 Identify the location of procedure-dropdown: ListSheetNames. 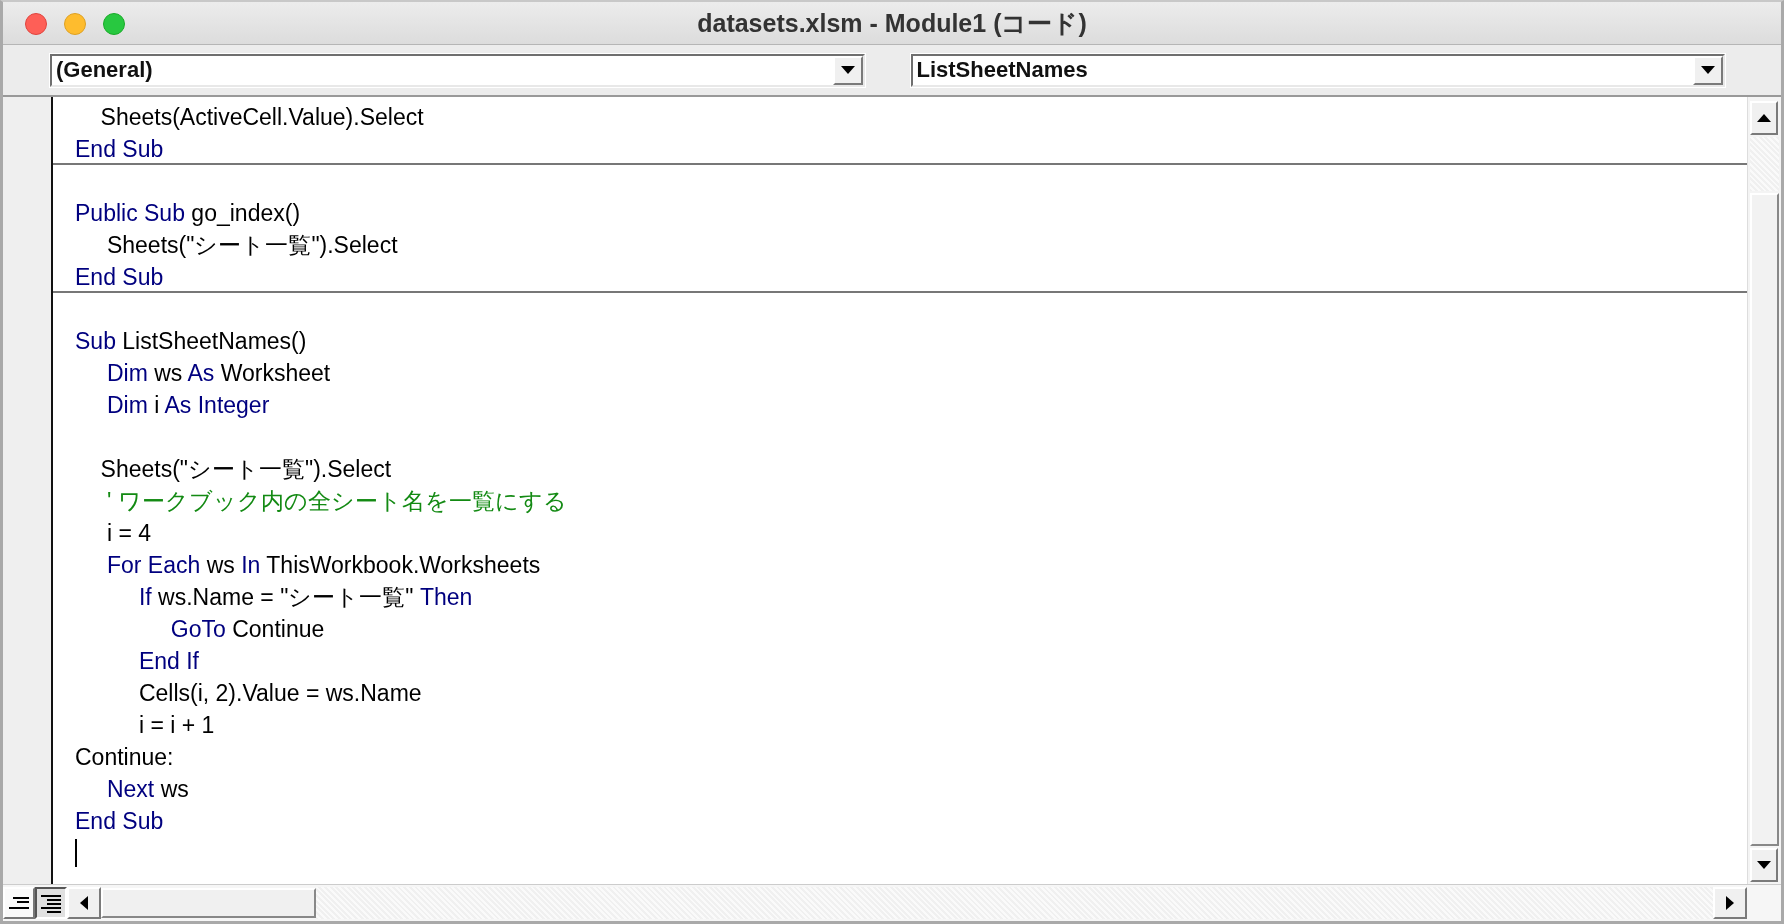
(1317, 70).